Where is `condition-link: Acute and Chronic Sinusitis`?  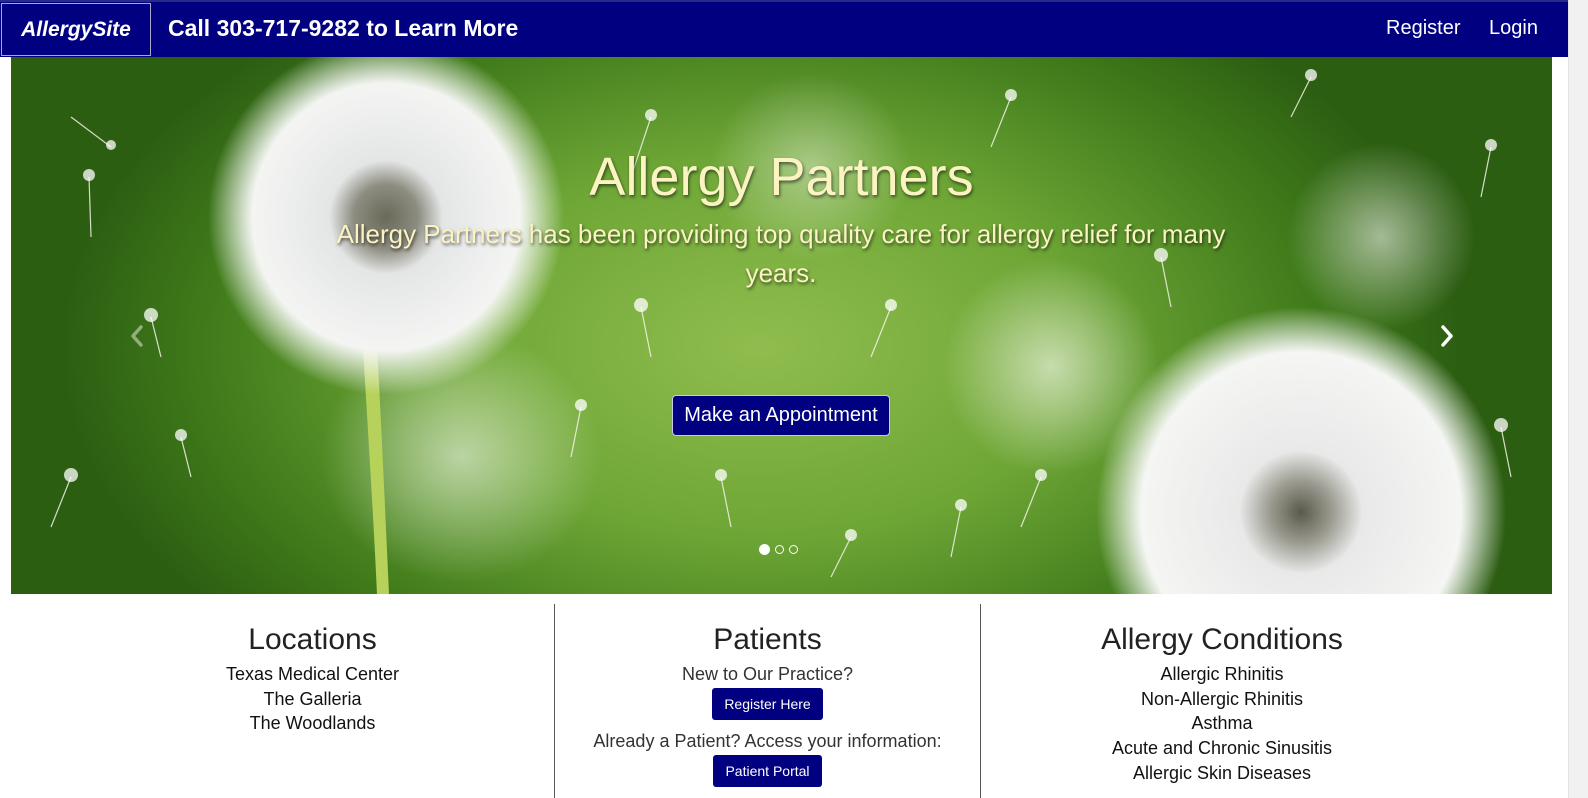 condition-link: Acute and Chronic Sinusitis is located at coordinates (1222, 748).